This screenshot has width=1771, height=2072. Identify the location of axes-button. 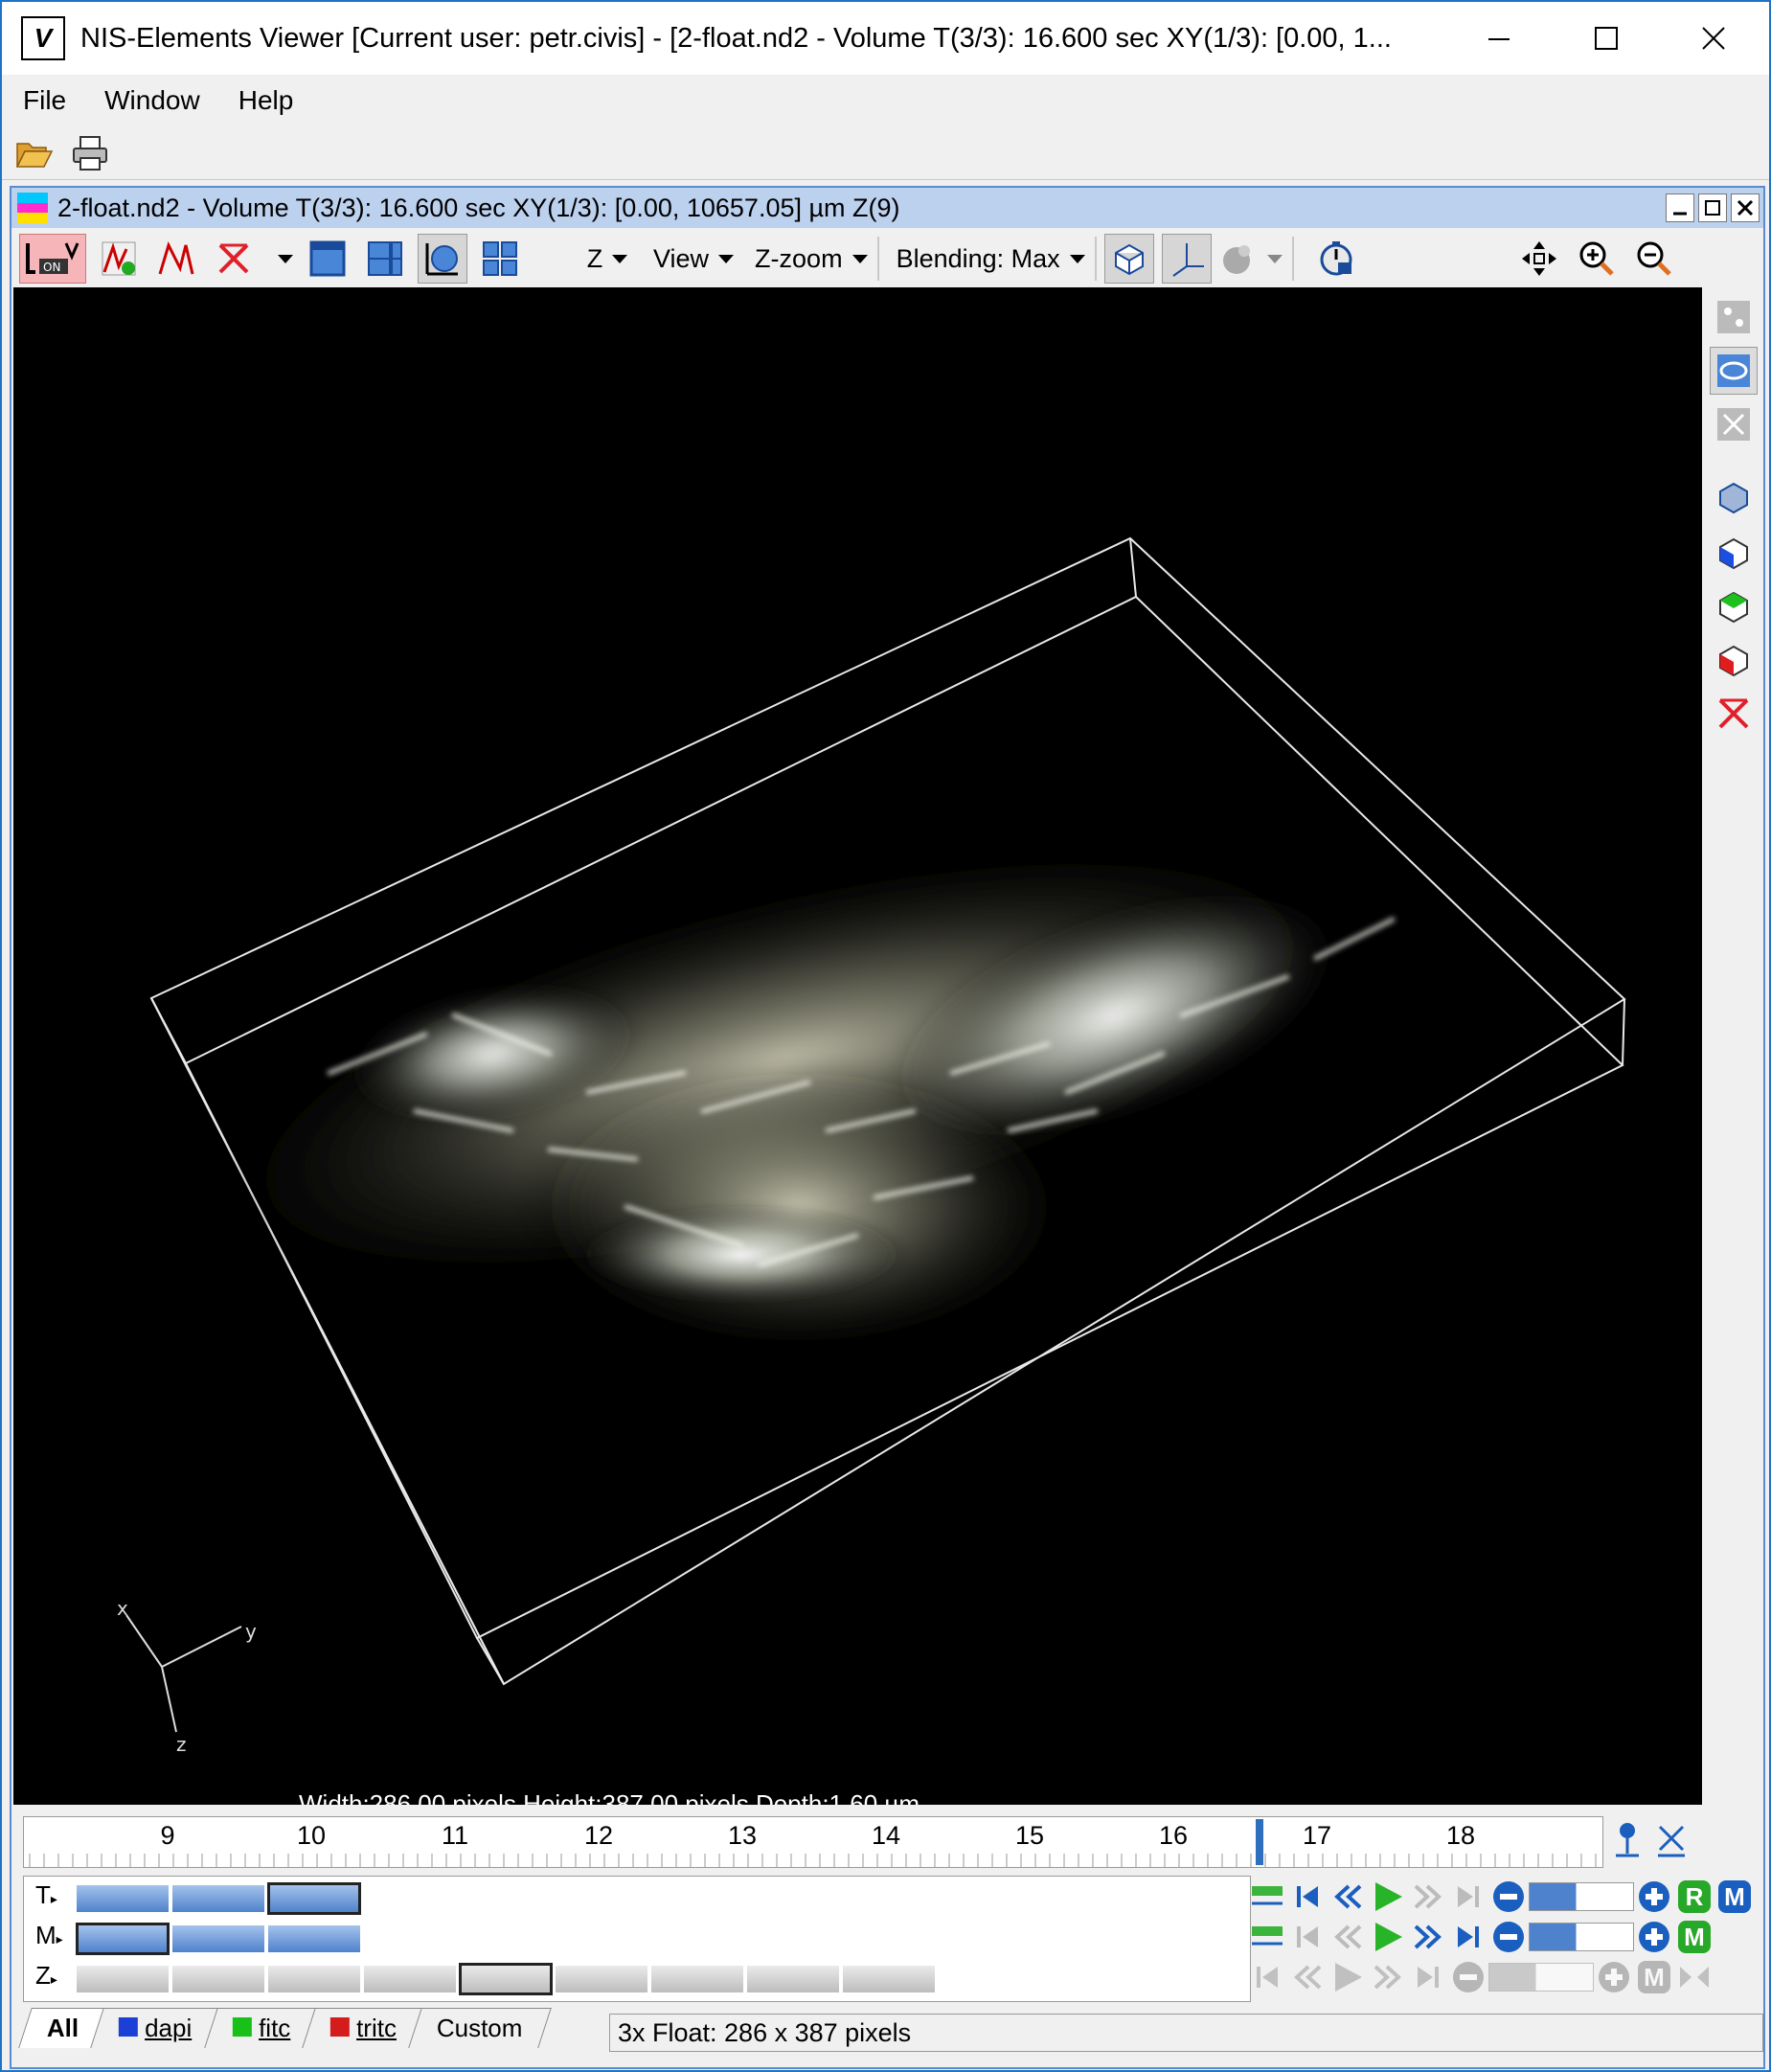
(1186, 259).